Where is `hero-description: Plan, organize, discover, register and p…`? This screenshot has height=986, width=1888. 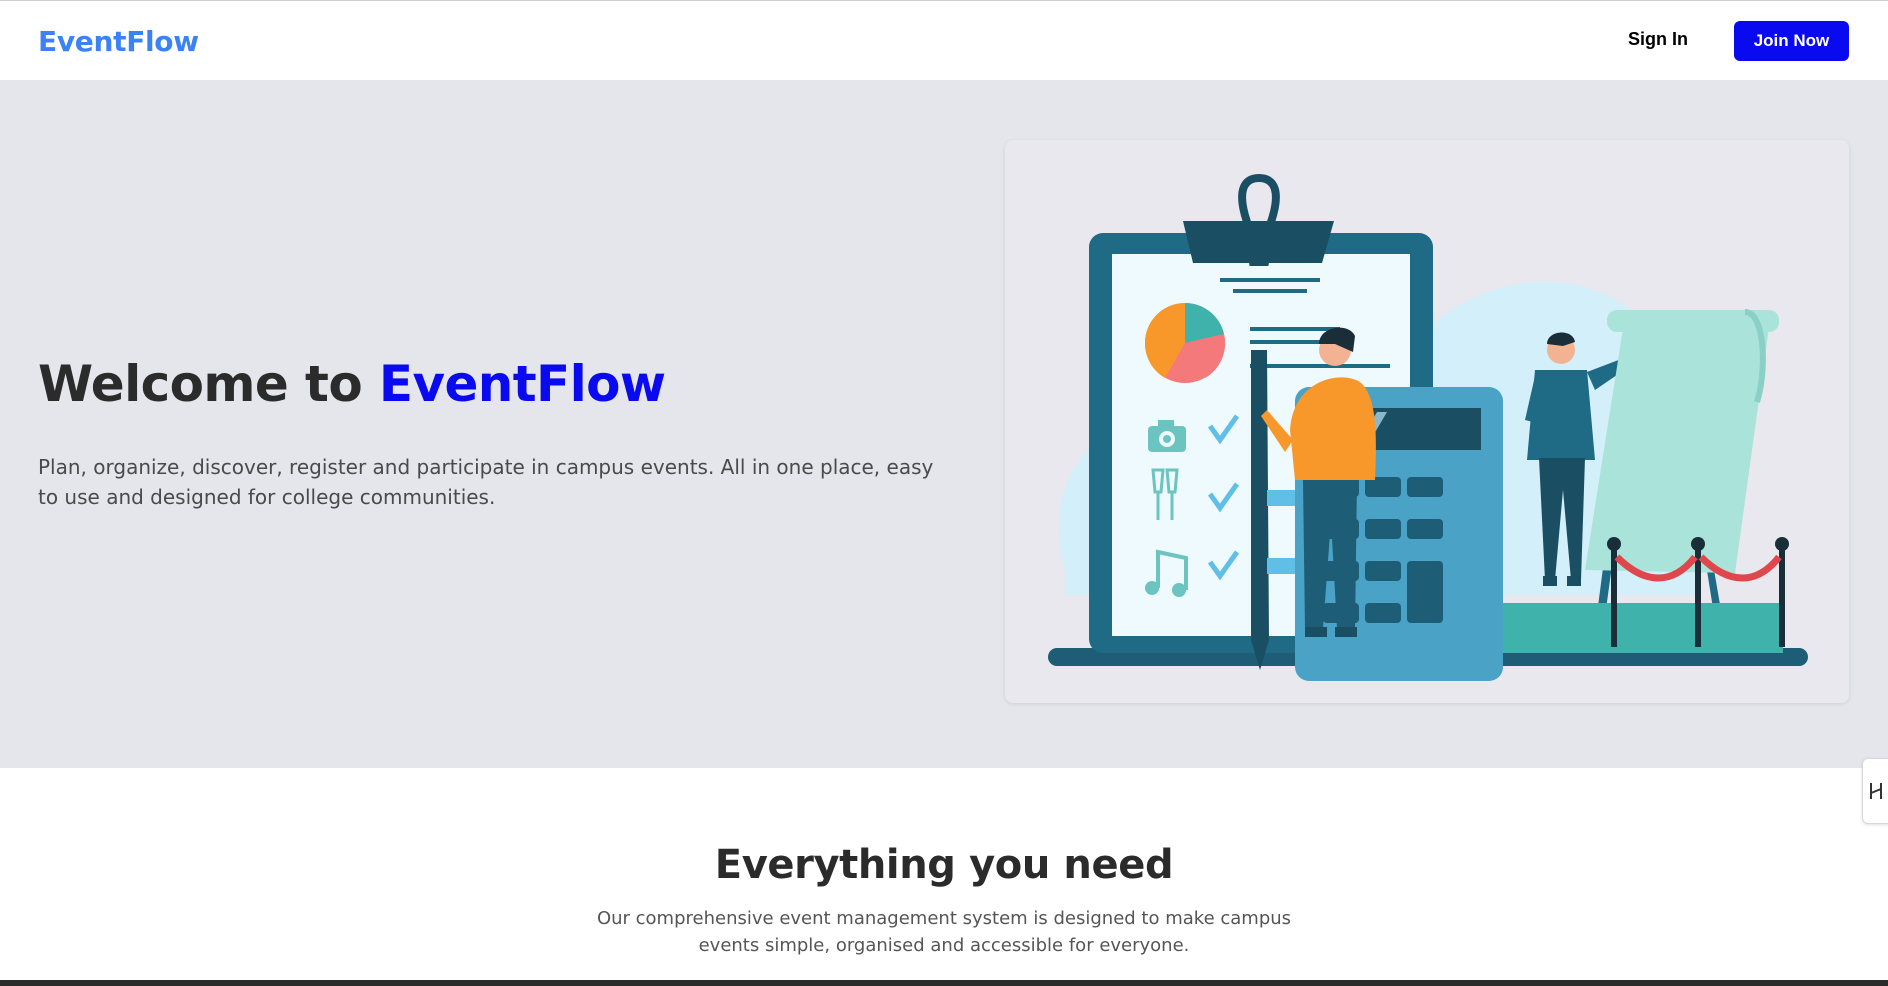
hero-description: Plan, organize, discover, register and p… is located at coordinates (486, 482).